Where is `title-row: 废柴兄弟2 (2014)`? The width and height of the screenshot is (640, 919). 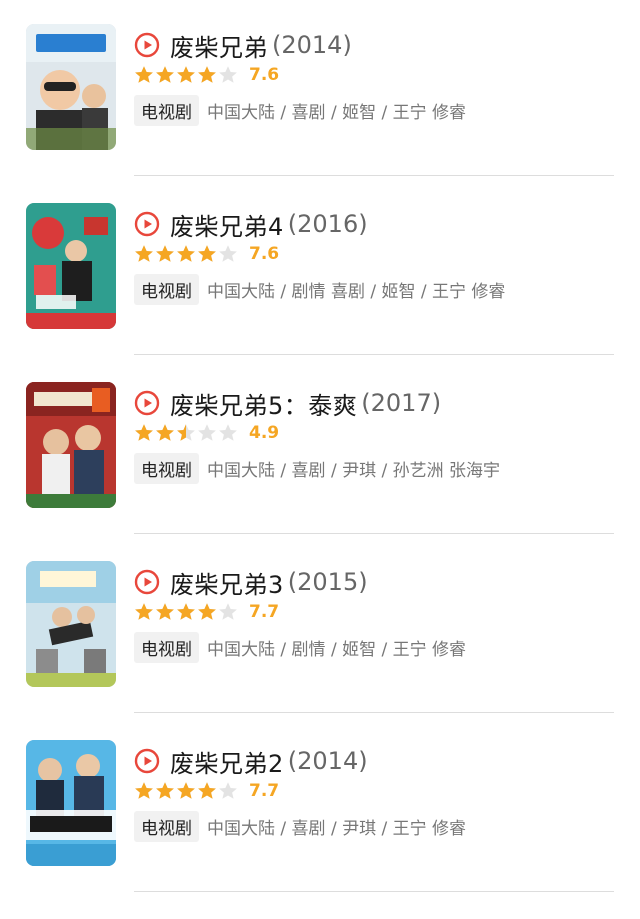
title-row: 废柴兄弟2 (2014) is located at coordinates (251, 761).